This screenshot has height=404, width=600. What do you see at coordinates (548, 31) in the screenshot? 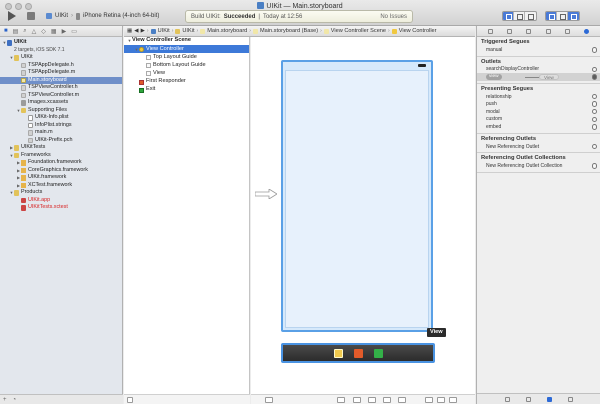
I see `attributes-inspector-icon` at bounding box center [548, 31].